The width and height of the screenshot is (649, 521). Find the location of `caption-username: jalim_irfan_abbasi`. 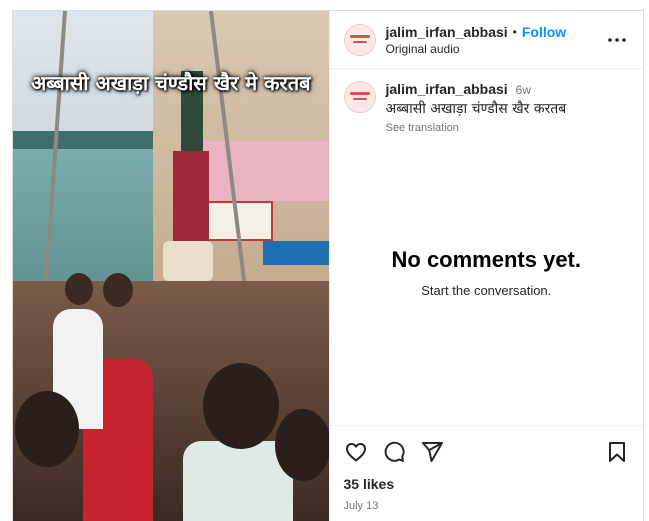

caption-username: jalim_irfan_abbasi is located at coordinates (447, 89).